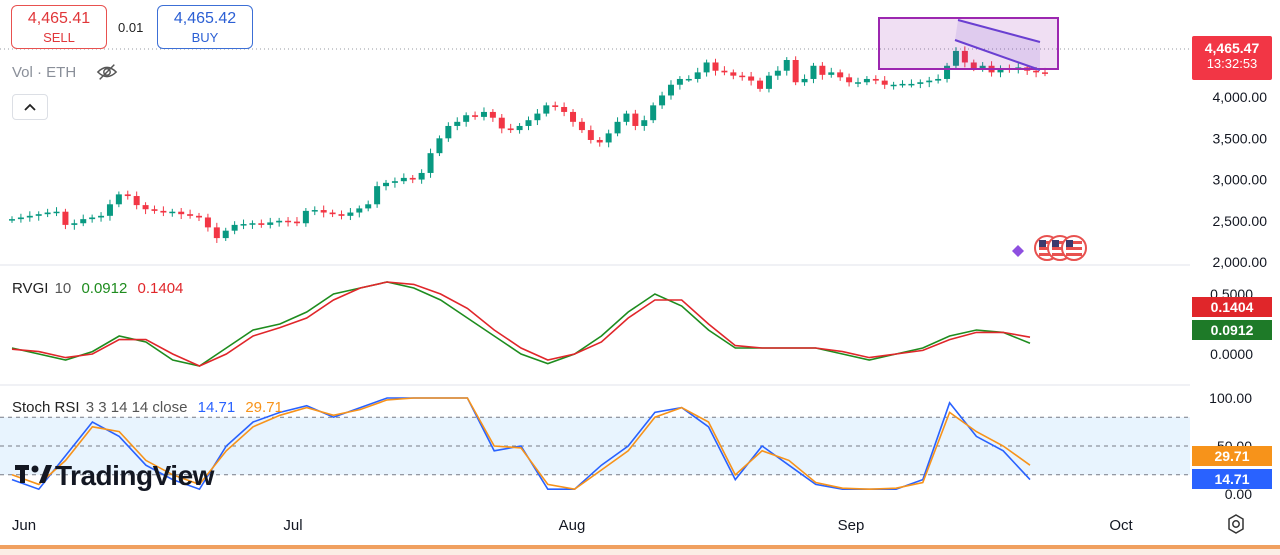 The image size is (1280, 555). I want to click on sell-button: 4,465.41 SELL, so click(59, 27).